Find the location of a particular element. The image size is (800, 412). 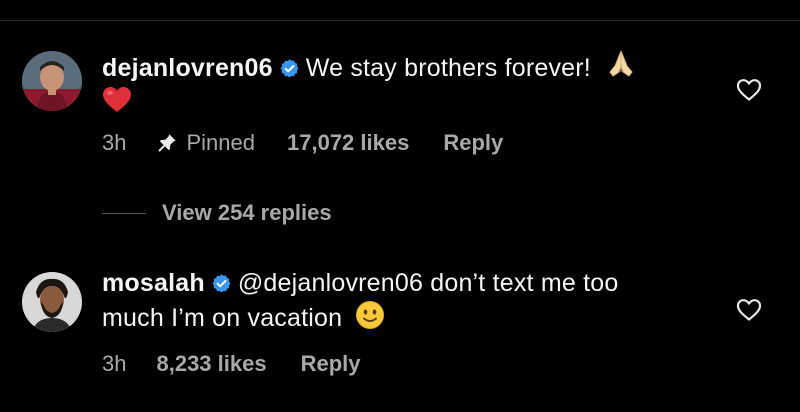

view-replies-label: View 254 replies is located at coordinates (247, 212).